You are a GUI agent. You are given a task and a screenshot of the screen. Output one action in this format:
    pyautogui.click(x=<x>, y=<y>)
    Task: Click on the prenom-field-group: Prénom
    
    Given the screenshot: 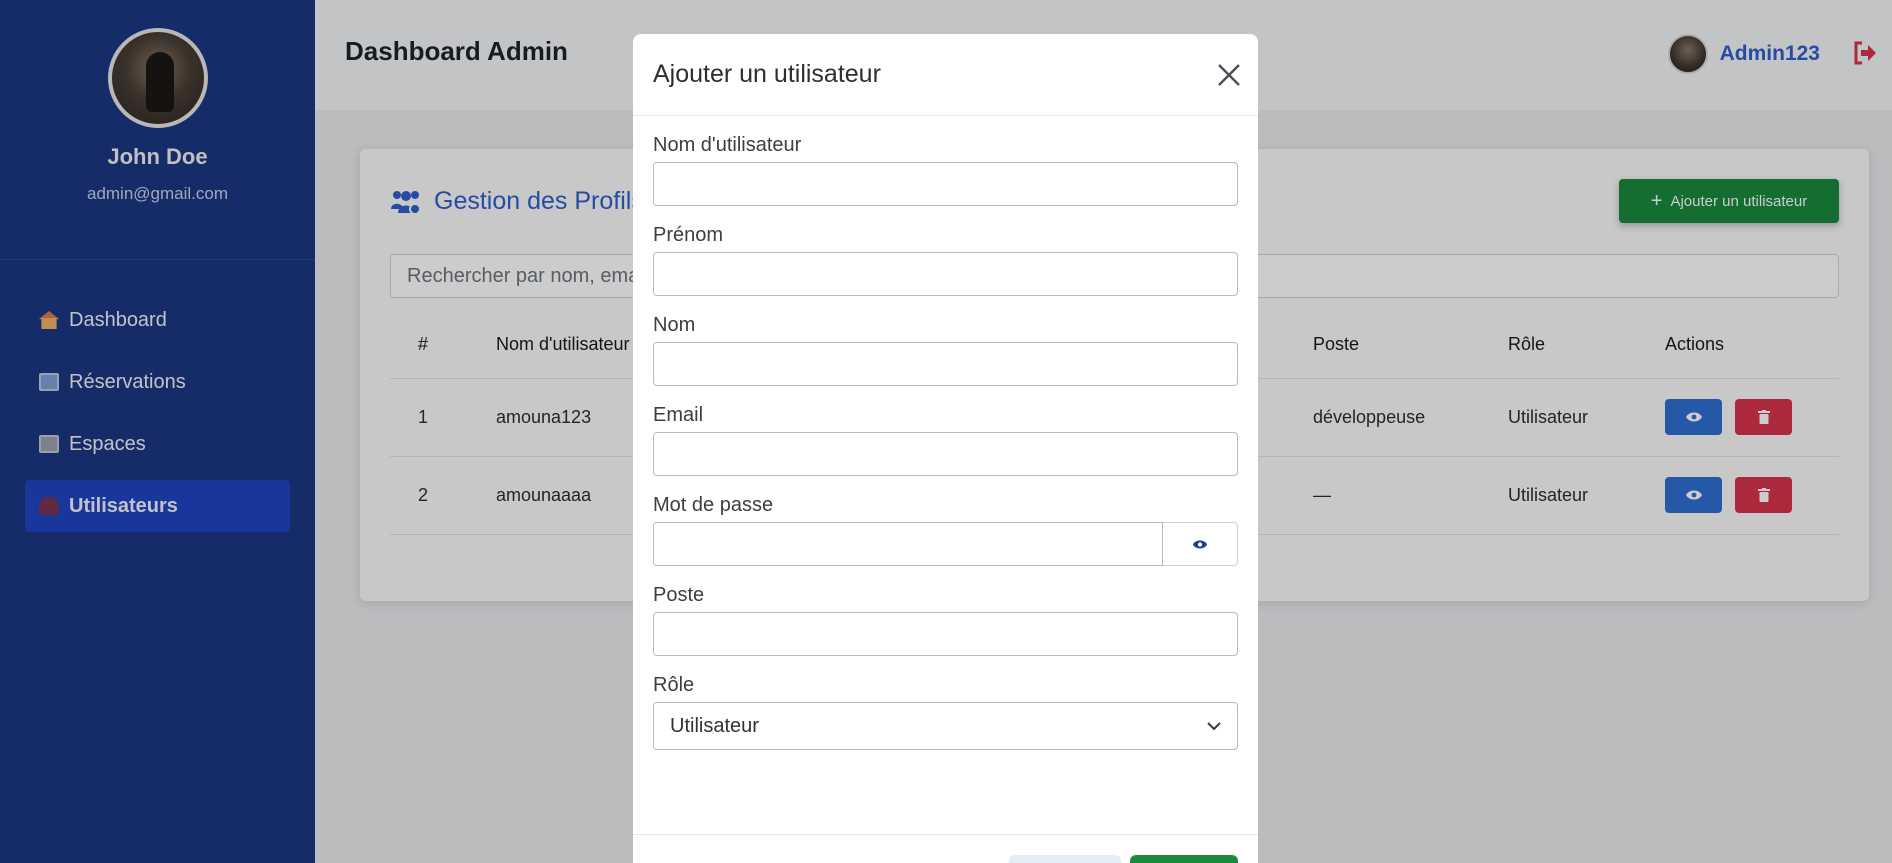 What is the action you would take?
    pyautogui.click(x=945, y=260)
    